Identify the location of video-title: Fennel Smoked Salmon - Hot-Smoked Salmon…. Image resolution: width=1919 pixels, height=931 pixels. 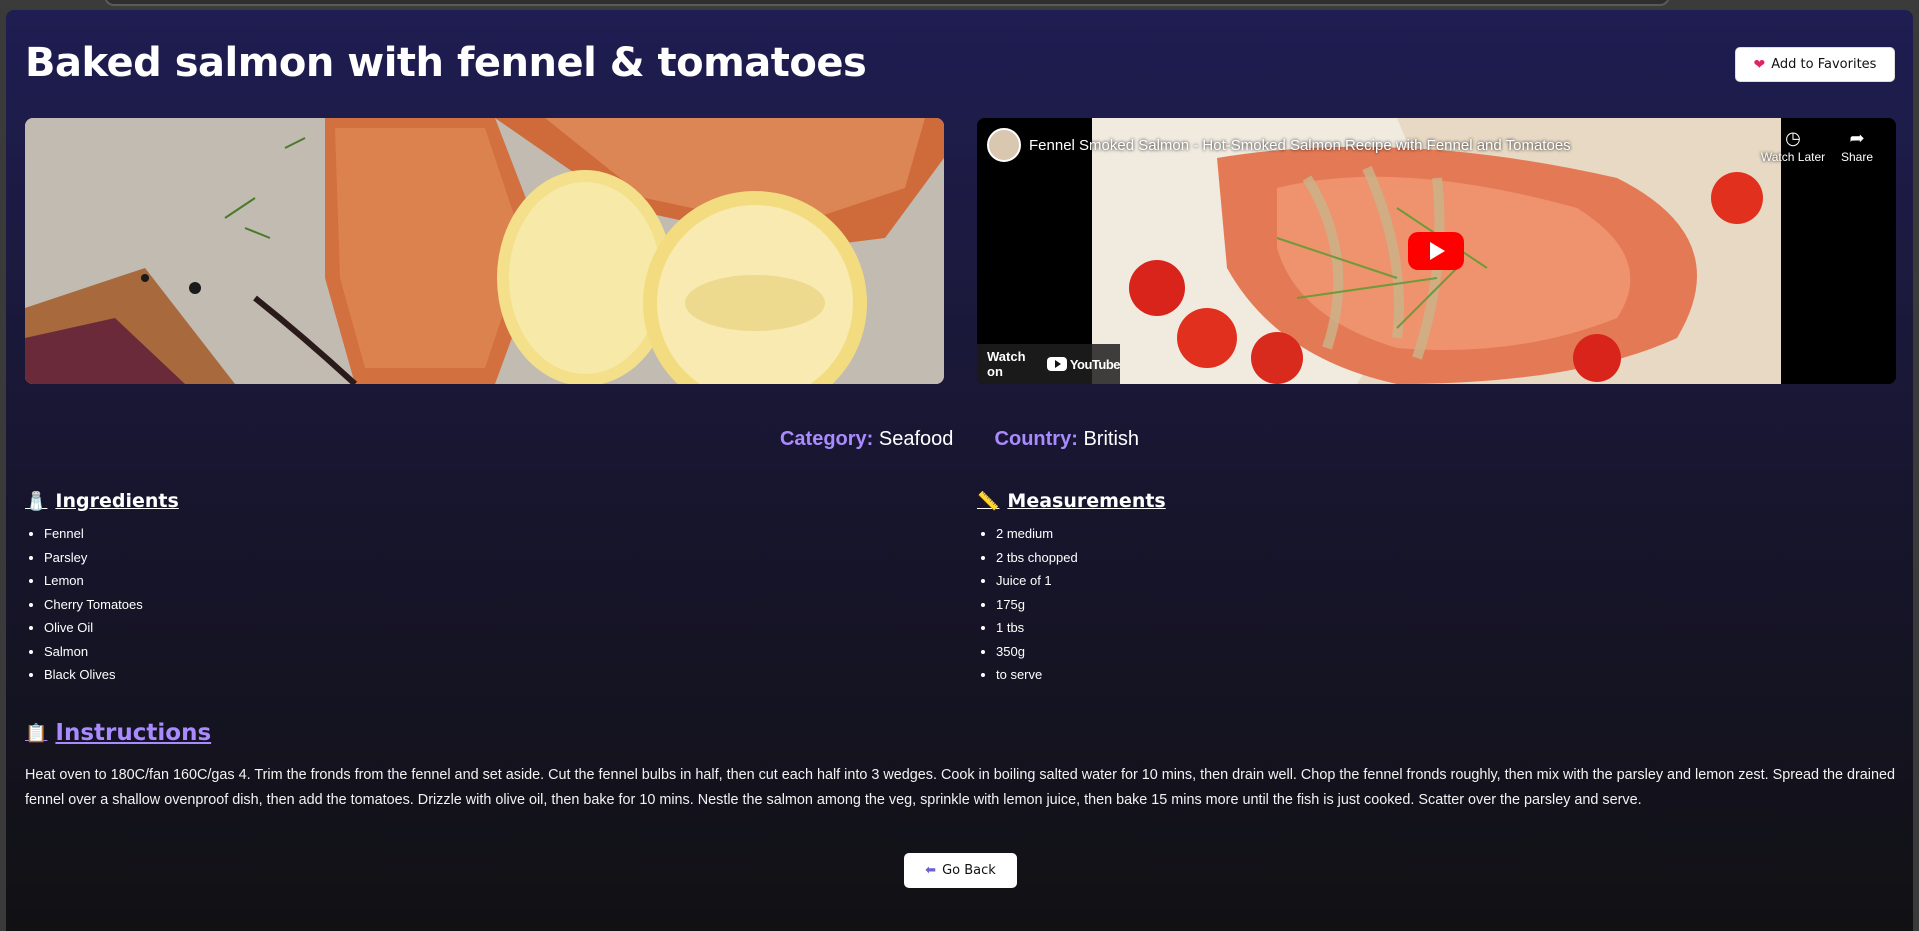
(1300, 145).